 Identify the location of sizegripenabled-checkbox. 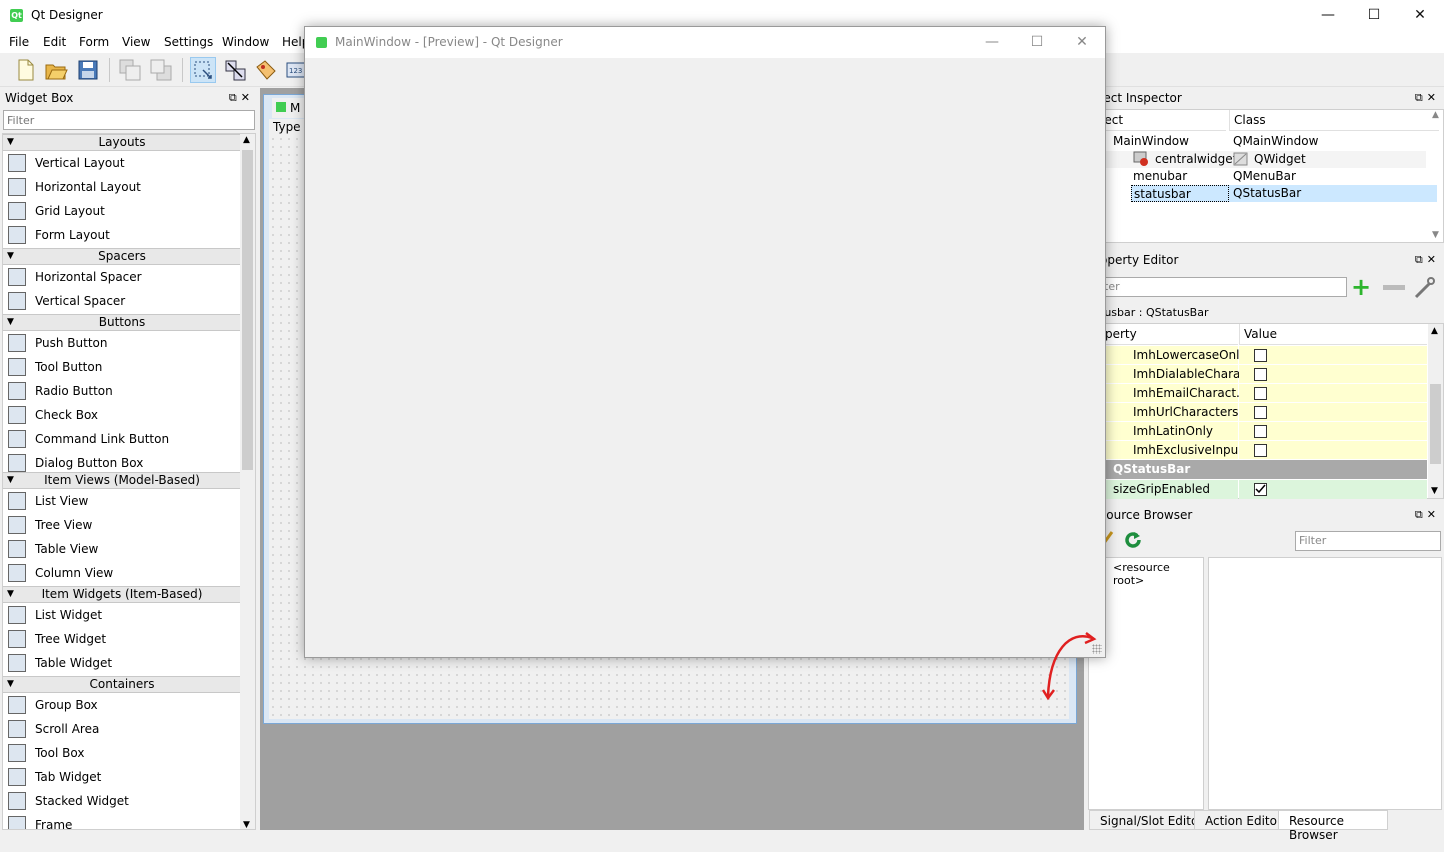
(1260, 489).